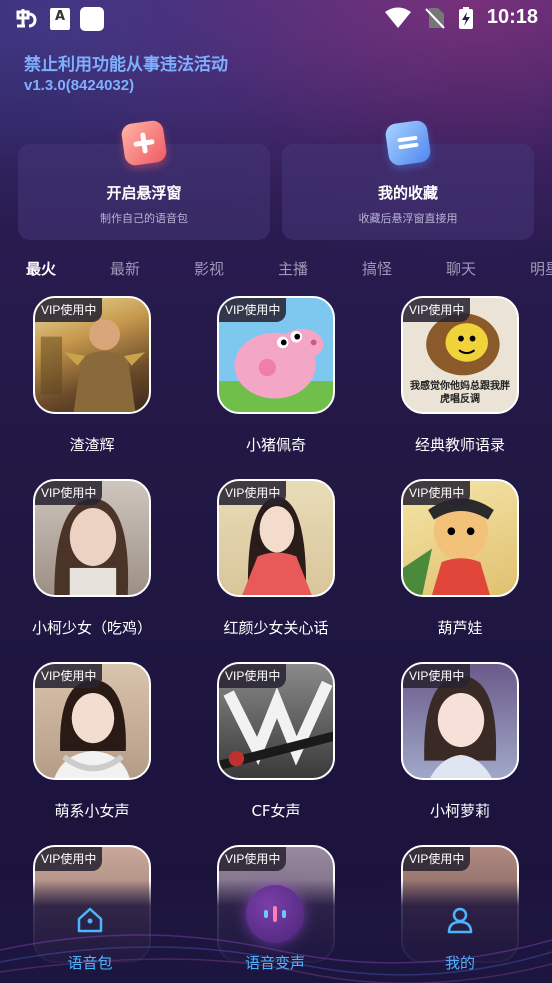  I want to click on wifi-icon, so click(397, 17).